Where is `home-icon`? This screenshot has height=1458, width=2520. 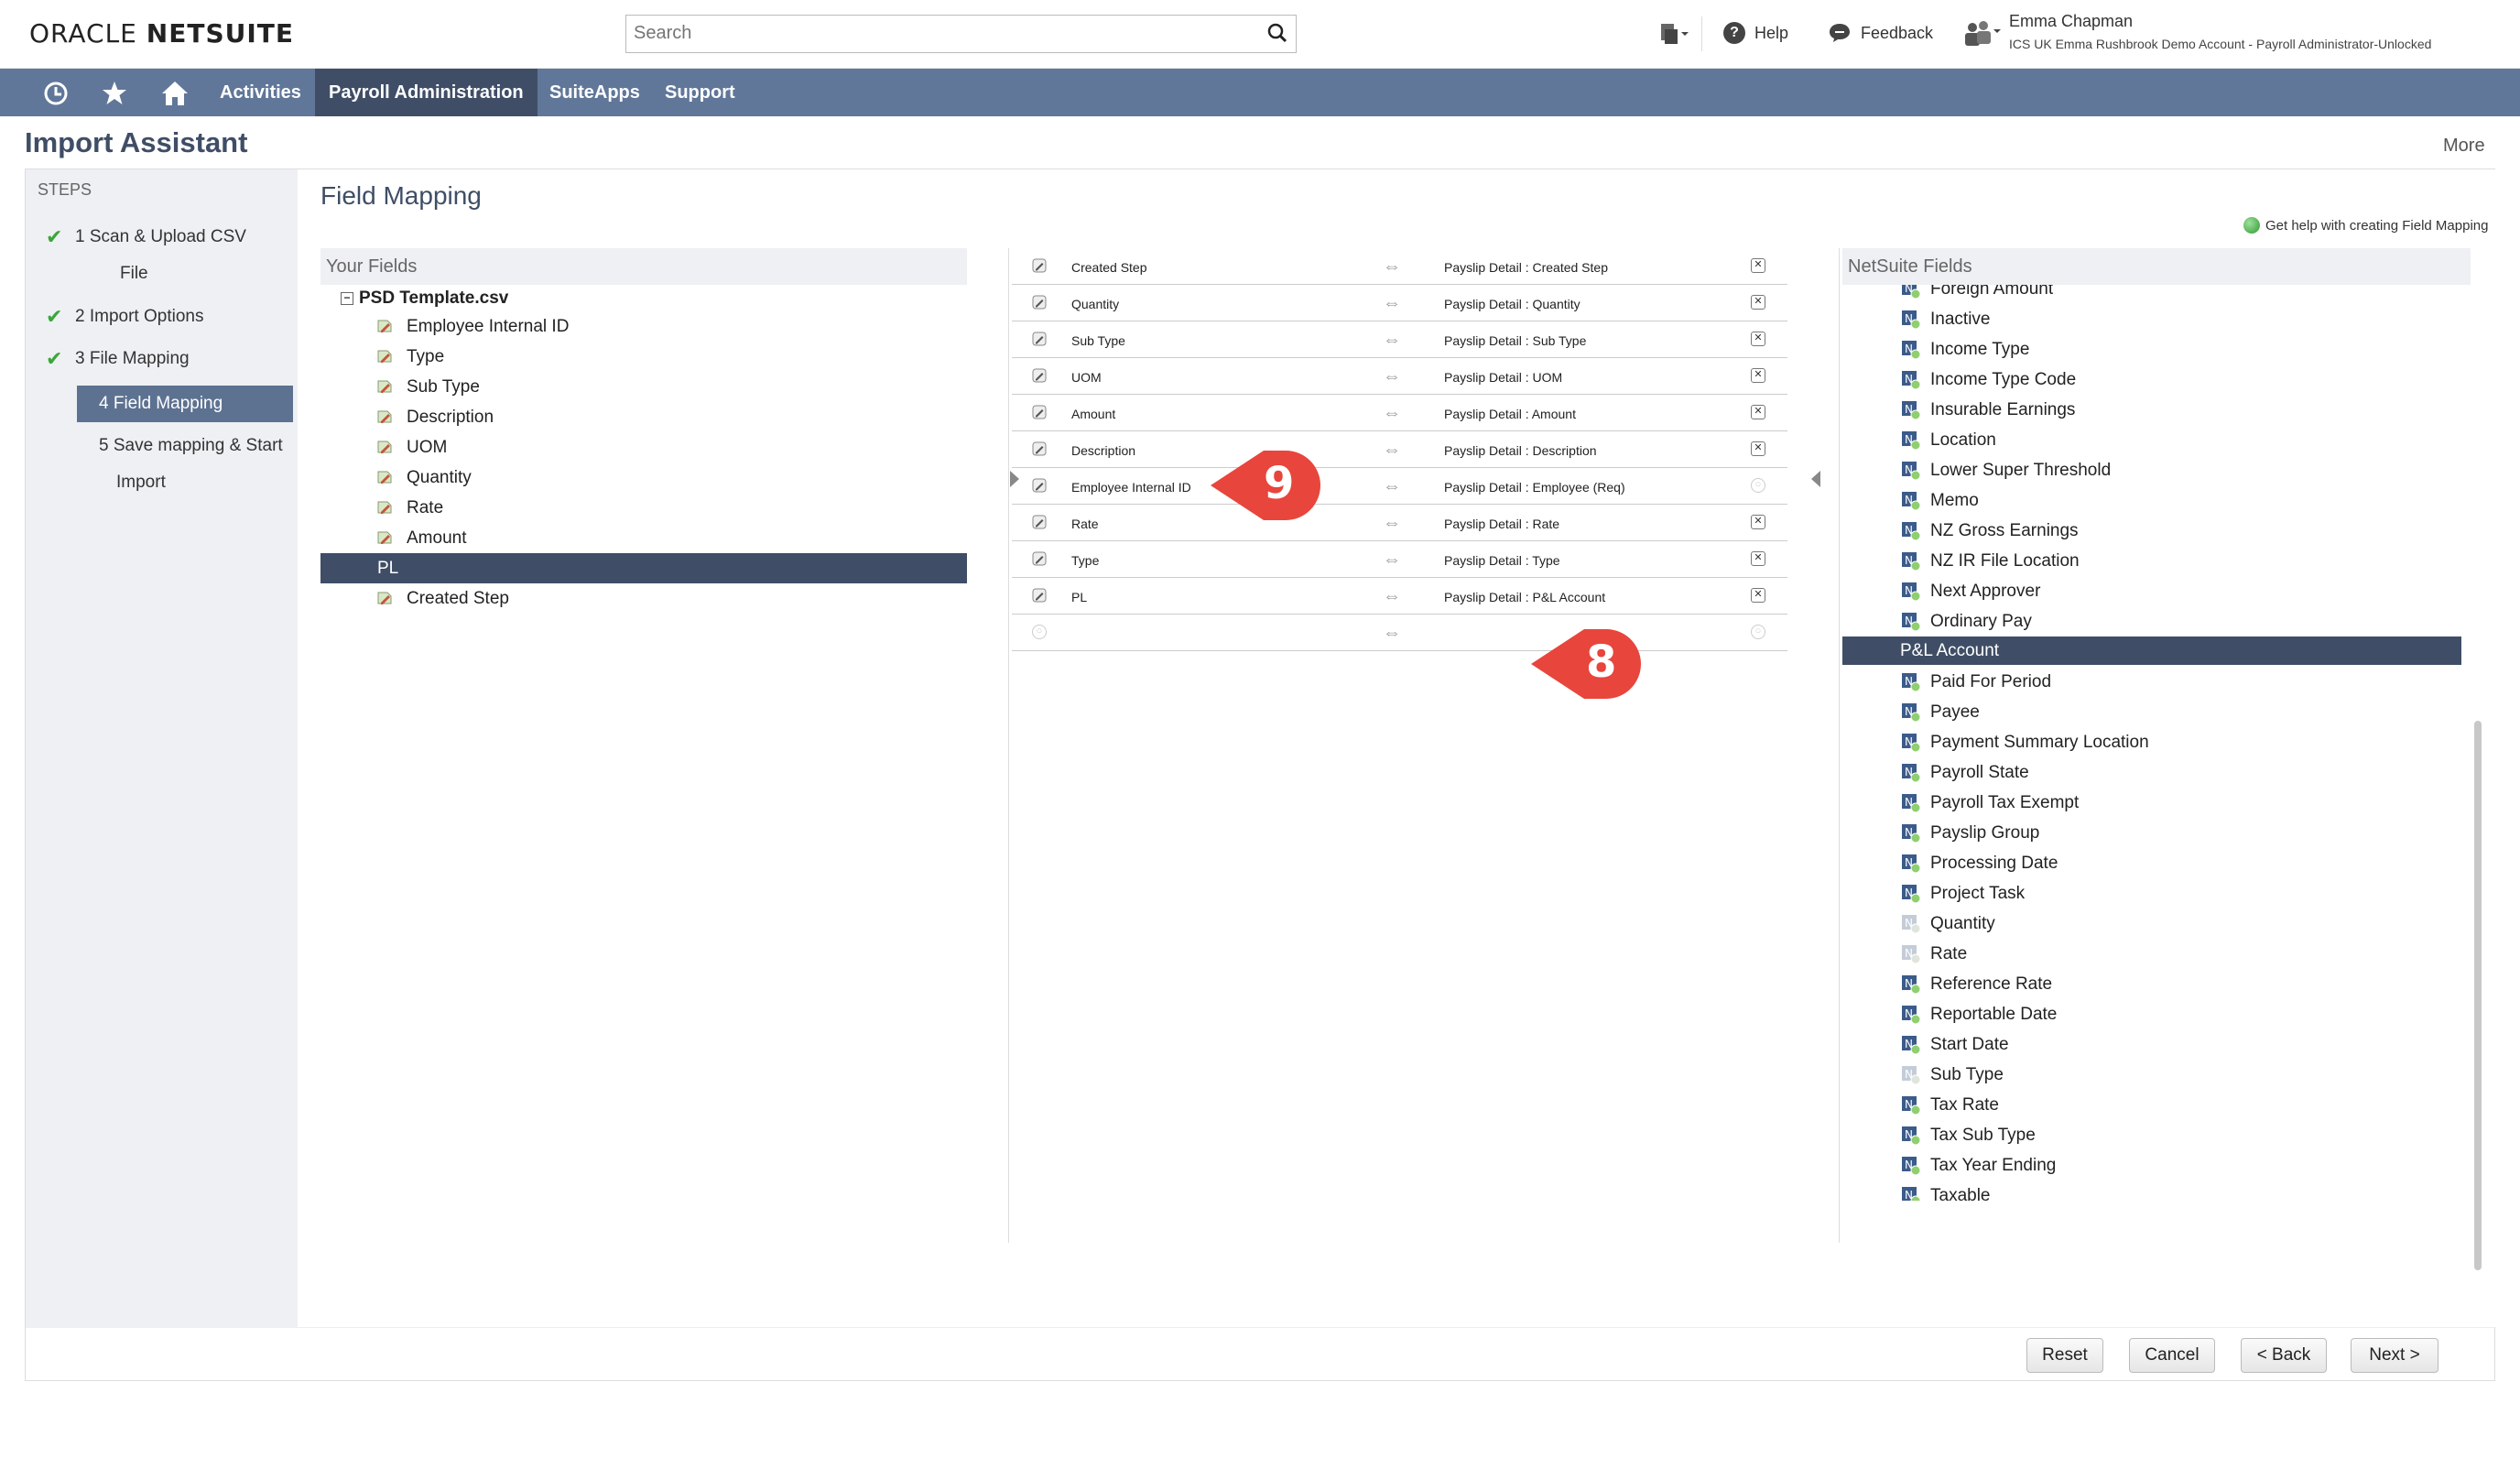 home-icon is located at coordinates (175, 93).